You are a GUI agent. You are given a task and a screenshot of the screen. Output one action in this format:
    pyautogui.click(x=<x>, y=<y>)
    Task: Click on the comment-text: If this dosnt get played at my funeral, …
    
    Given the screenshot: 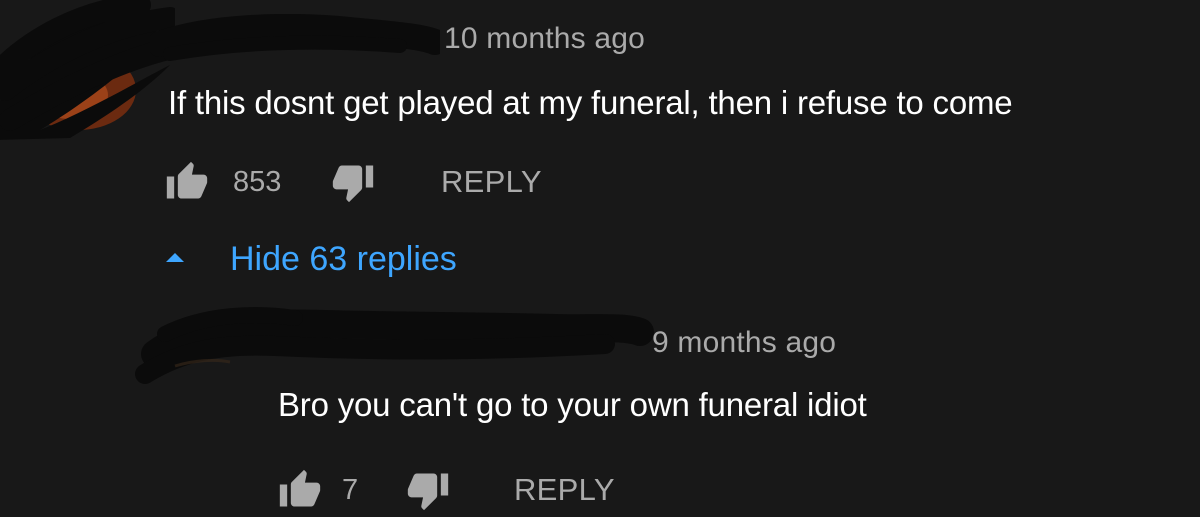 What is the action you would take?
    pyautogui.click(x=590, y=102)
    